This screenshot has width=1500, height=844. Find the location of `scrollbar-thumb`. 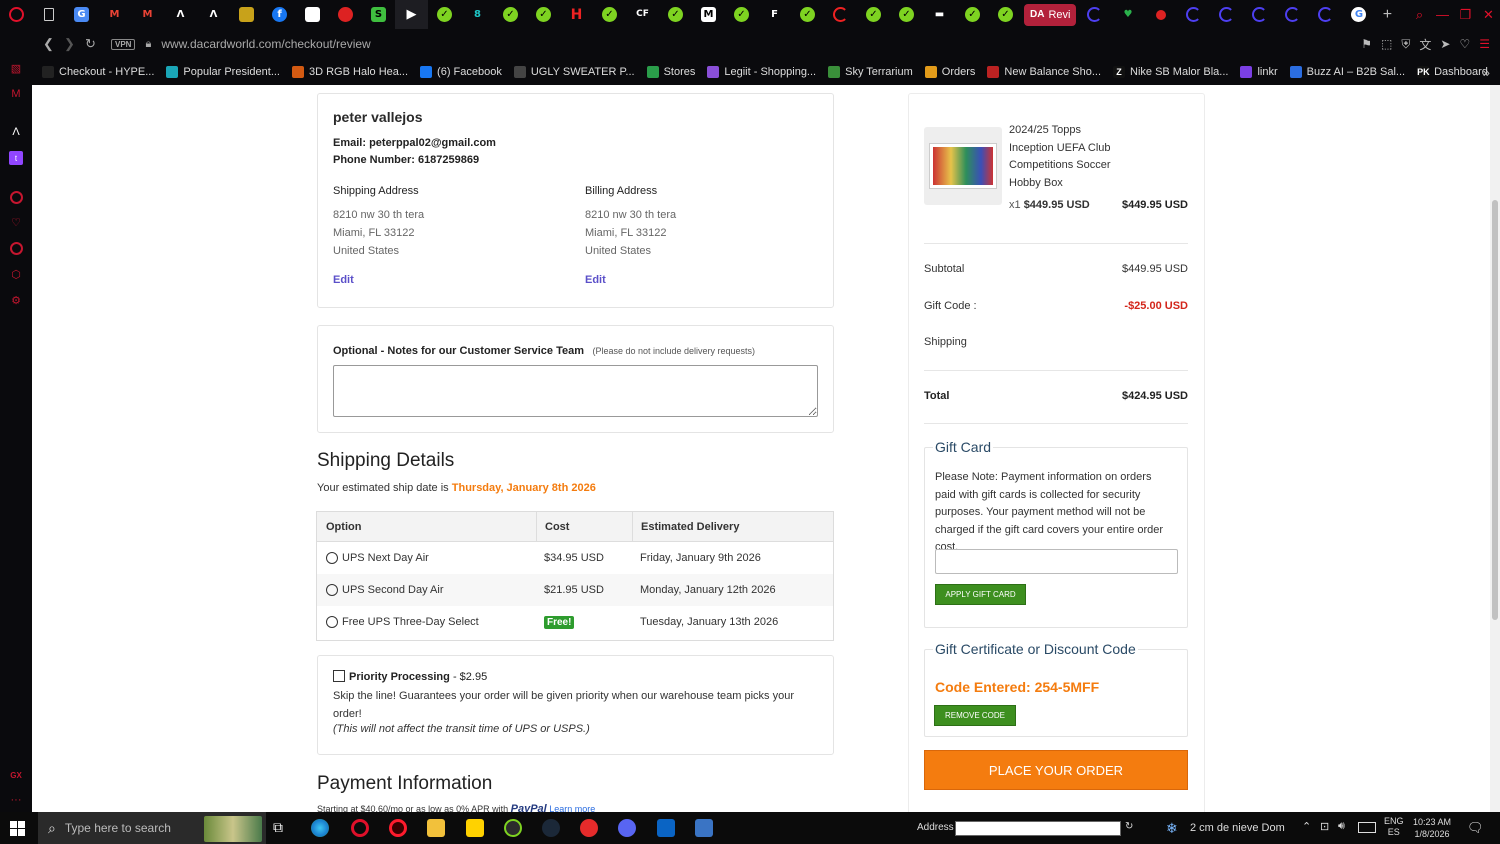

scrollbar-thumb is located at coordinates (1495, 410).